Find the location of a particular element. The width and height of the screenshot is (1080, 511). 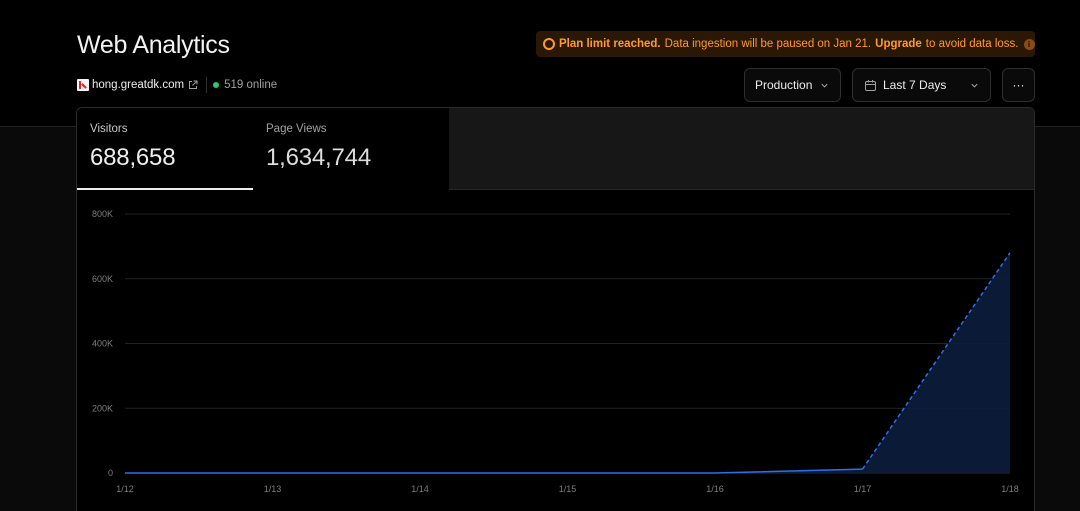

banner-strong-text: Plan limit reached. is located at coordinates (610, 44).